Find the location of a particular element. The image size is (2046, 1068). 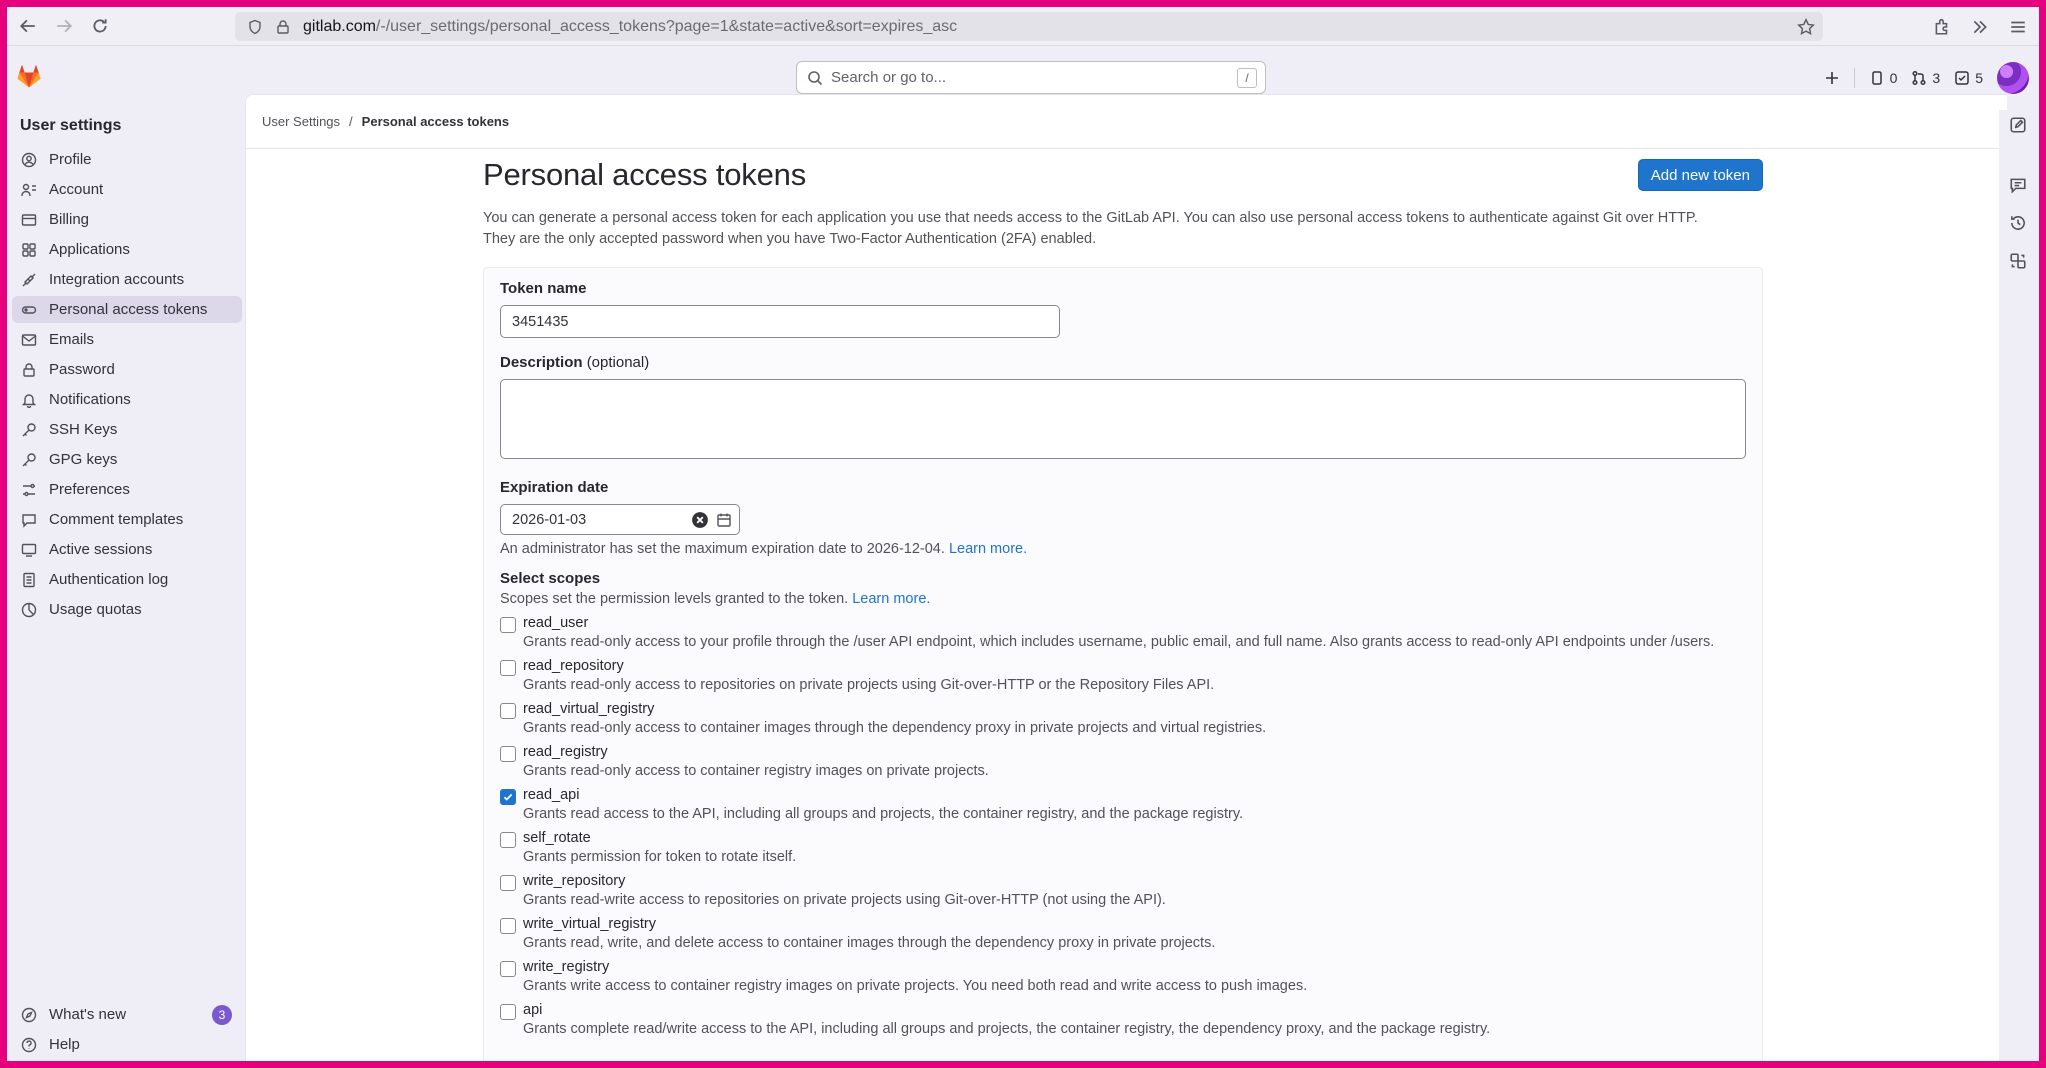

sidebar-item-usage-quotas: Usage quotas is located at coordinates (127, 609).